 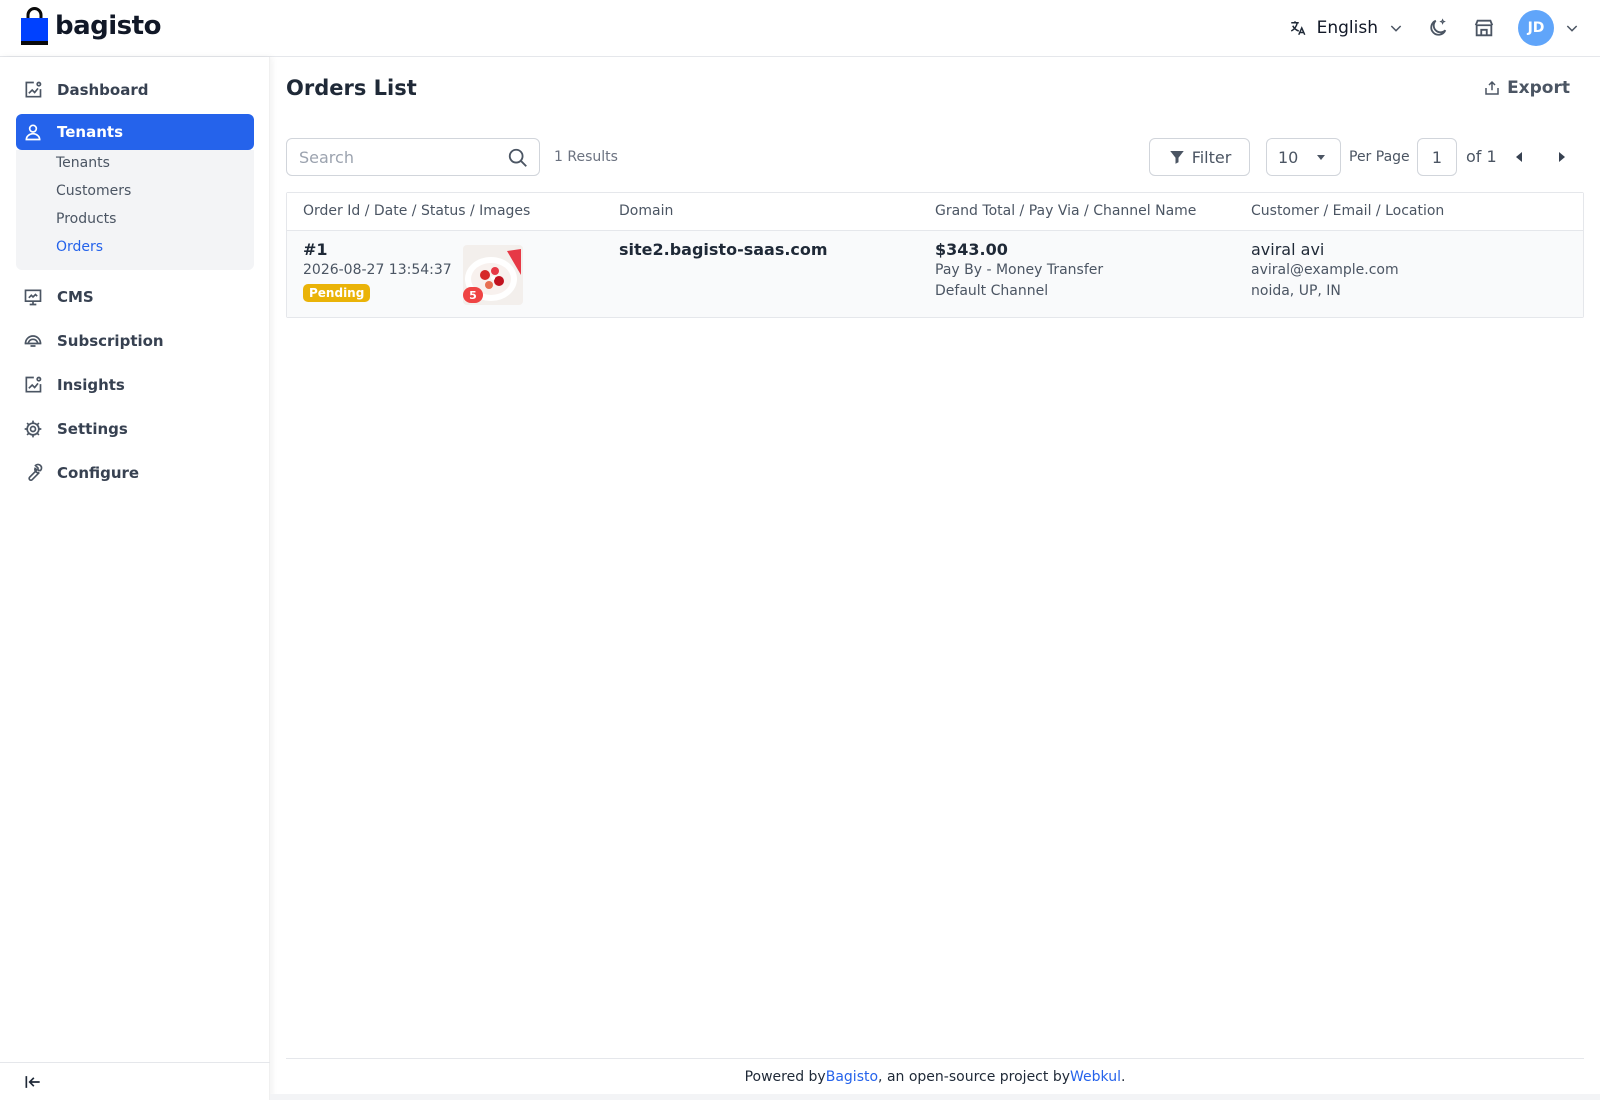 What do you see at coordinates (1492, 87) in the screenshot?
I see `export-icon` at bounding box center [1492, 87].